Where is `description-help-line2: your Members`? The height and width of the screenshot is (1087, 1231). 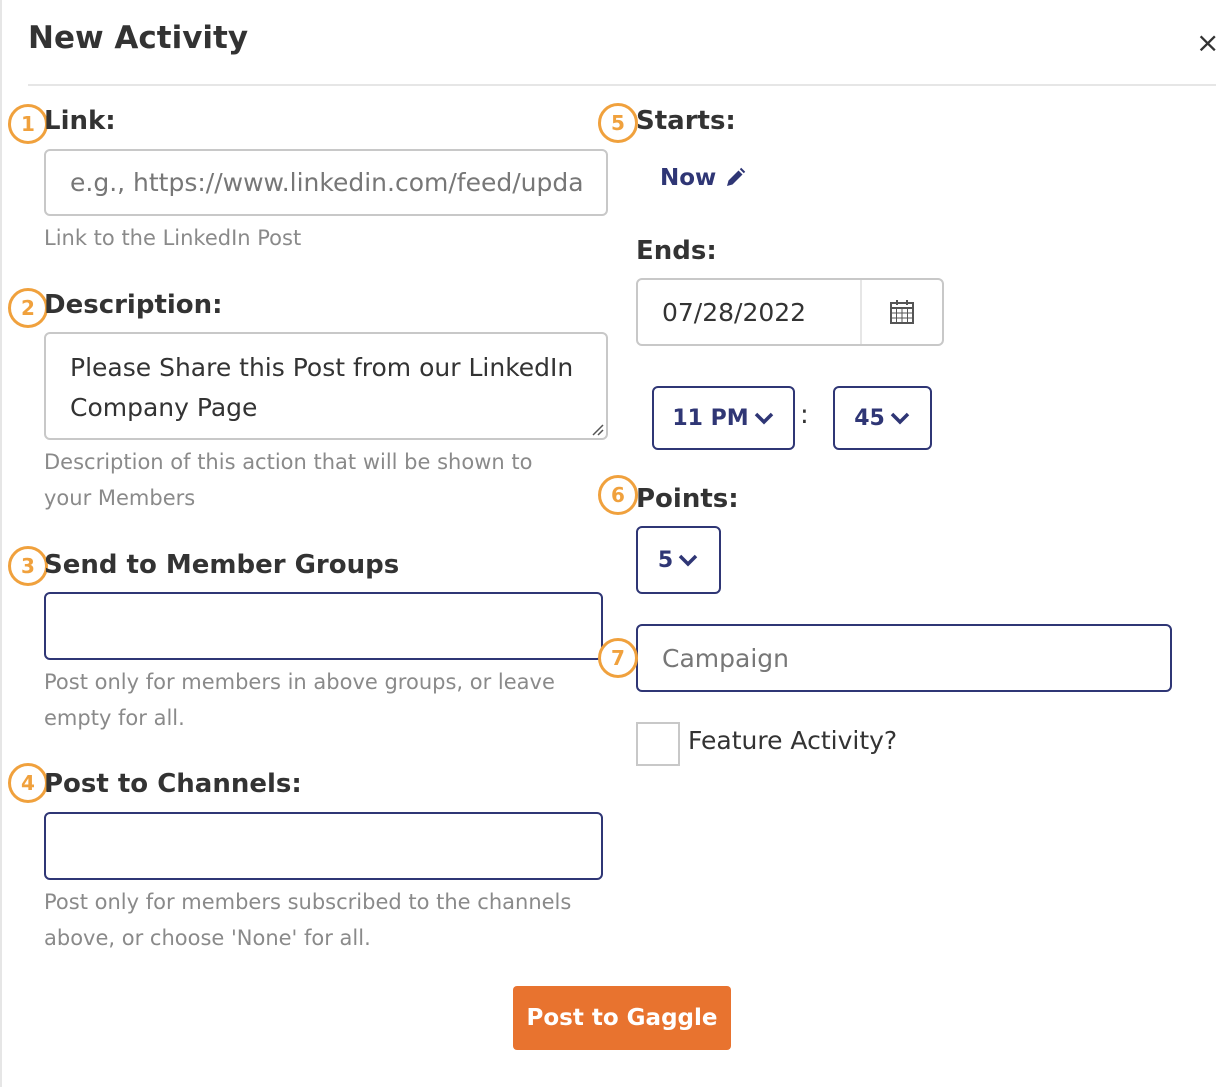 description-help-line2: your Members is located at coordinates (120, 498).